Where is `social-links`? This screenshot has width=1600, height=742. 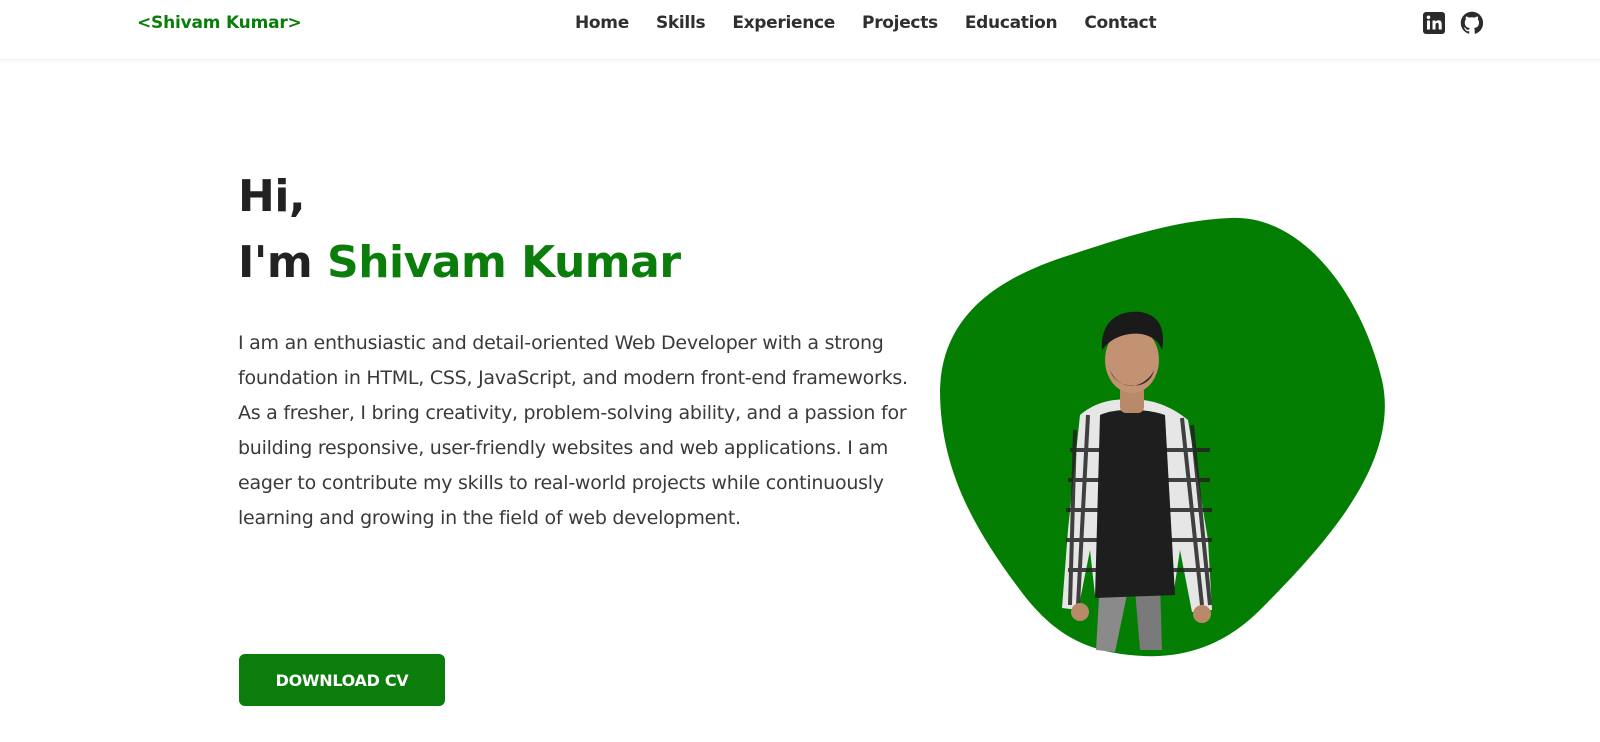
social-links is located at coordinates (1453, 23).